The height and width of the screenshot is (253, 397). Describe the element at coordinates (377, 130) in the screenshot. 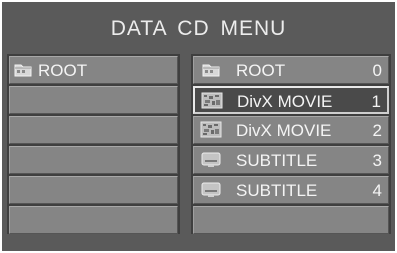

I see `file-item-number: 2` at that location.